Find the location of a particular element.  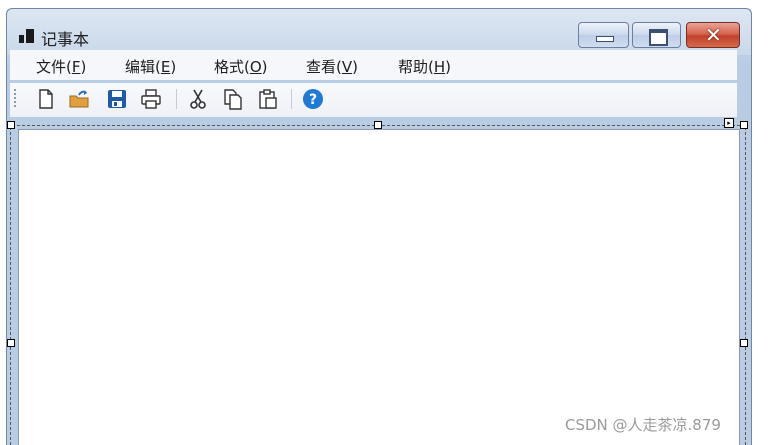

open-folder-icon is located at coordinates (79, 99).